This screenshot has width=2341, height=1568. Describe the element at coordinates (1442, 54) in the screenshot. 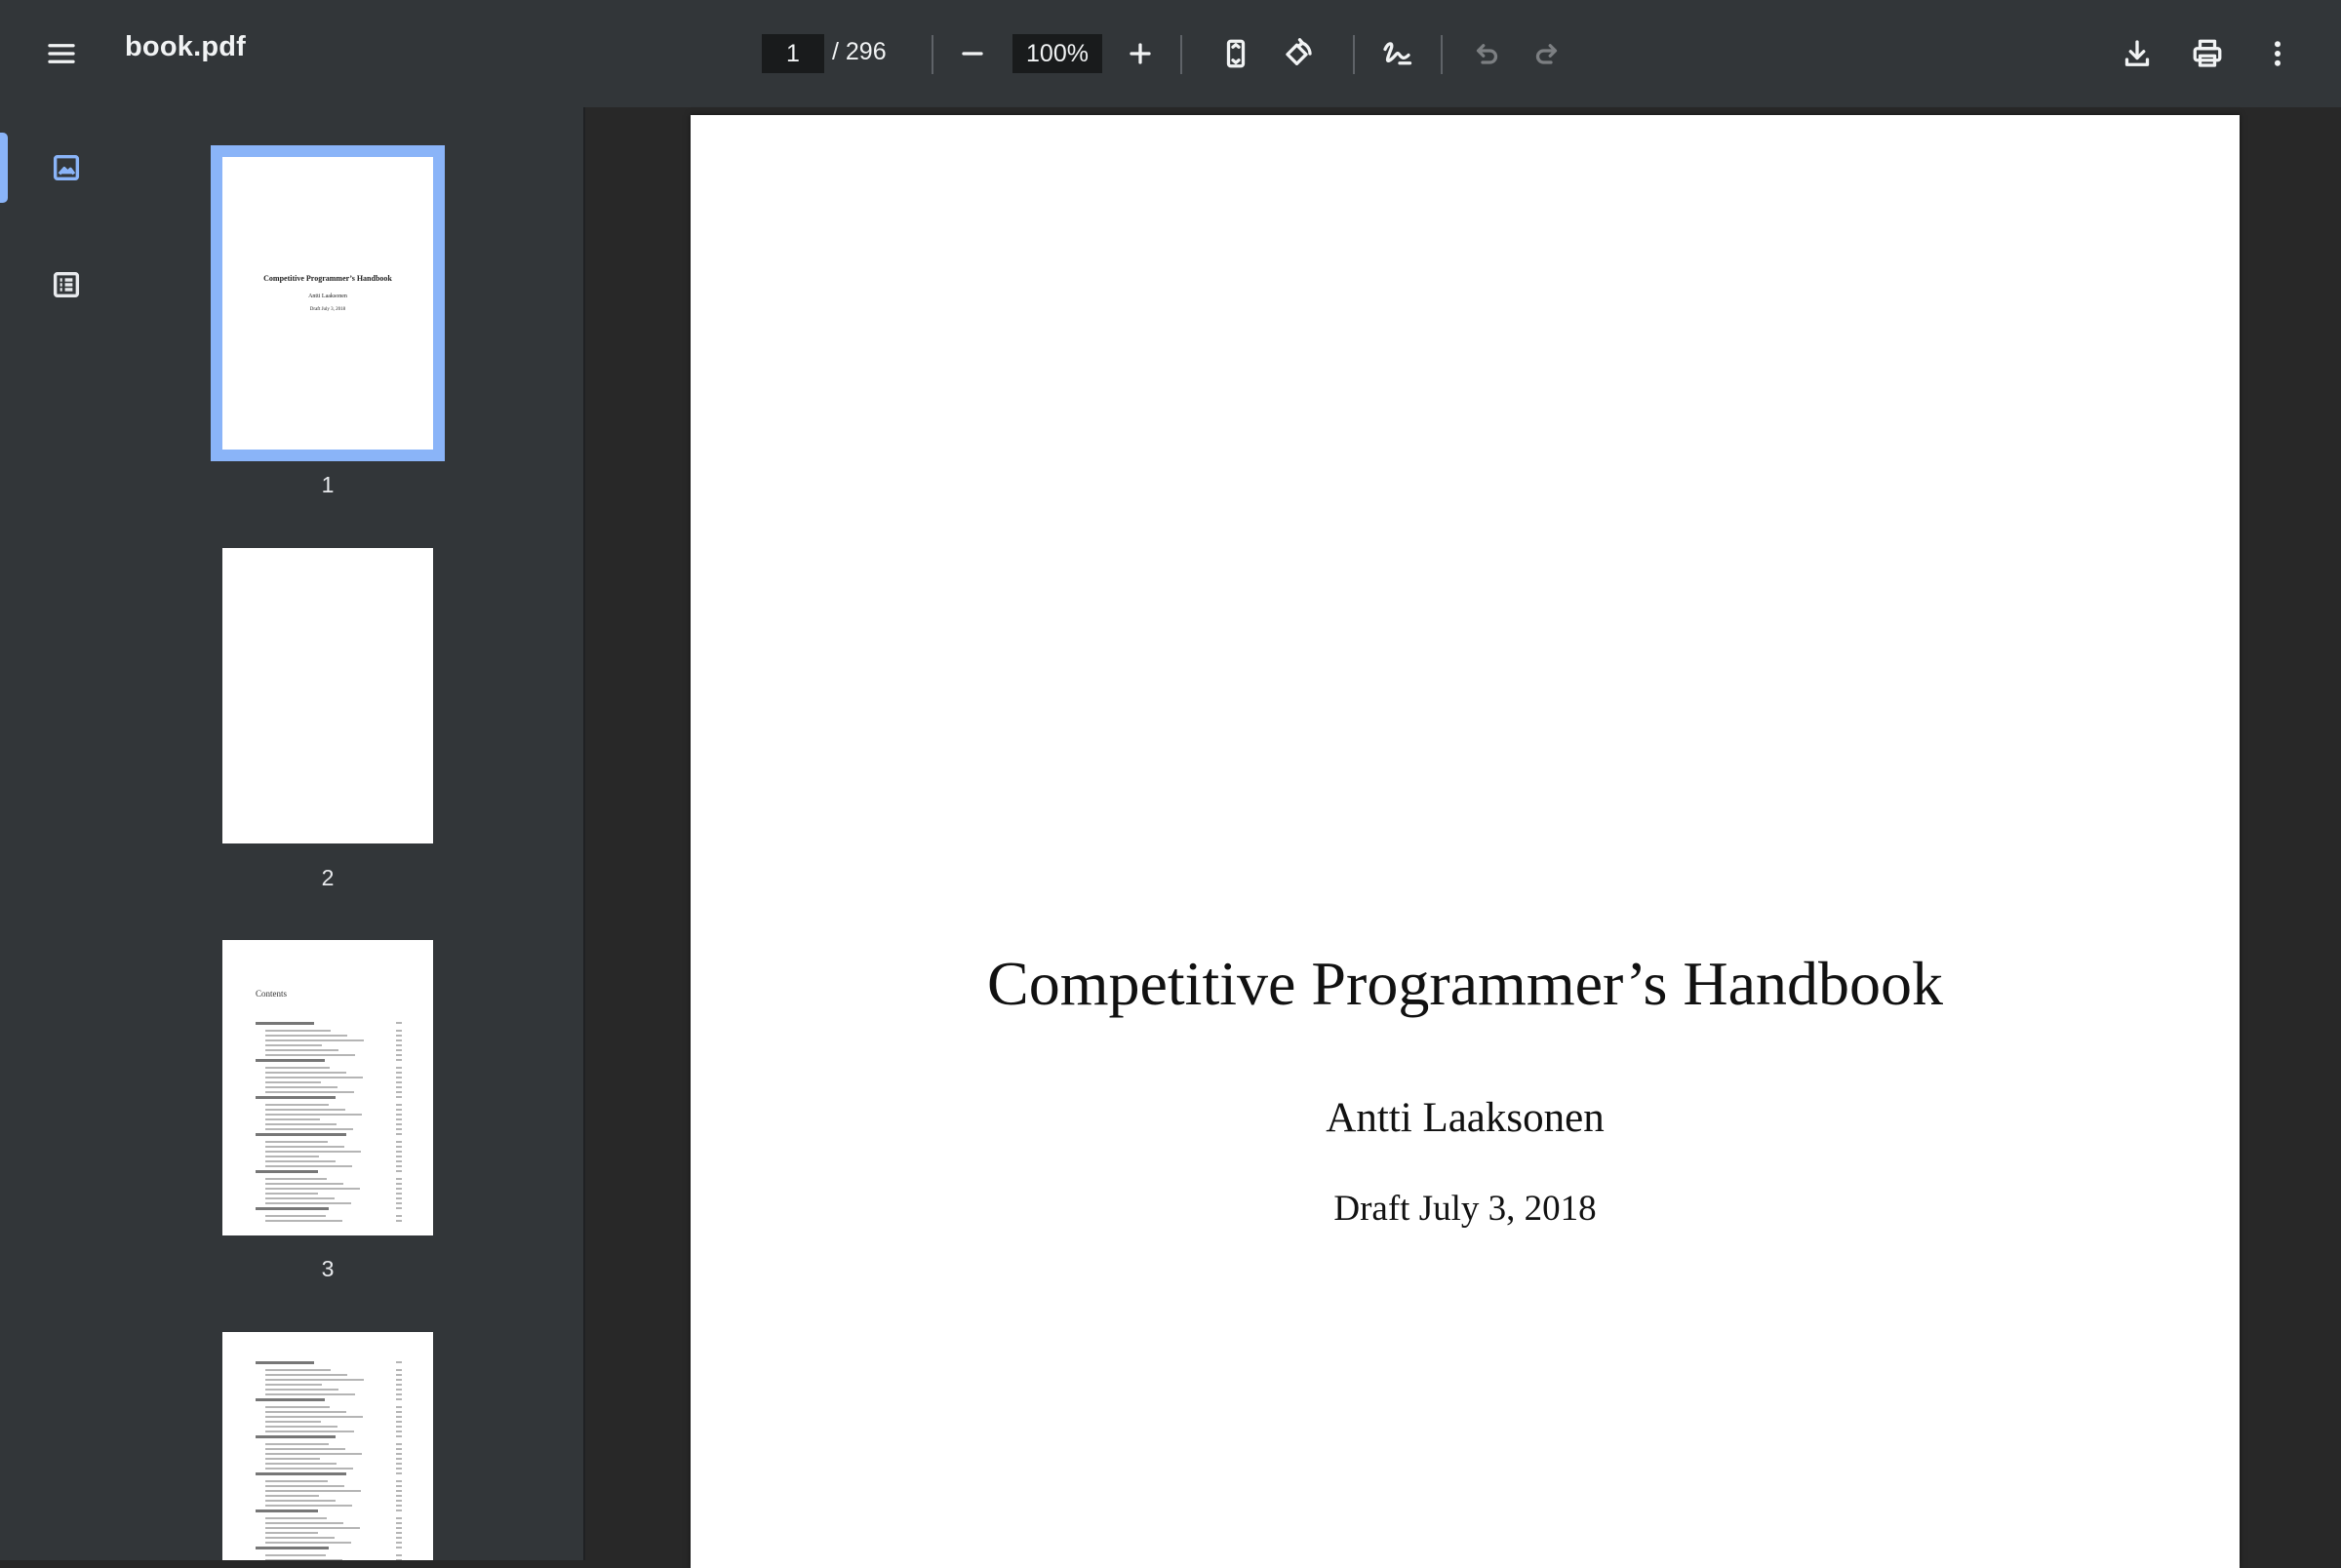

I see `toolbar-divider` at that location.